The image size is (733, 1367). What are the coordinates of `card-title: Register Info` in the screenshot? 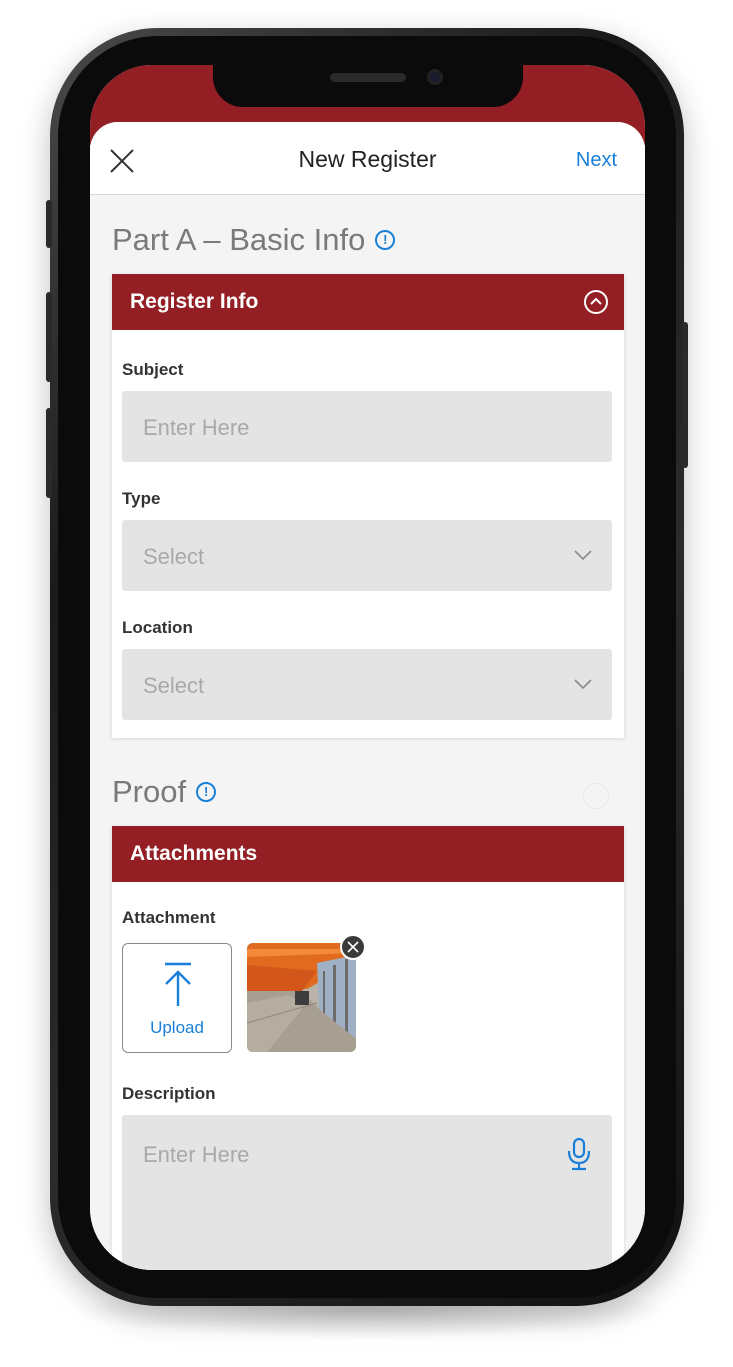 It's located at (194, 301).